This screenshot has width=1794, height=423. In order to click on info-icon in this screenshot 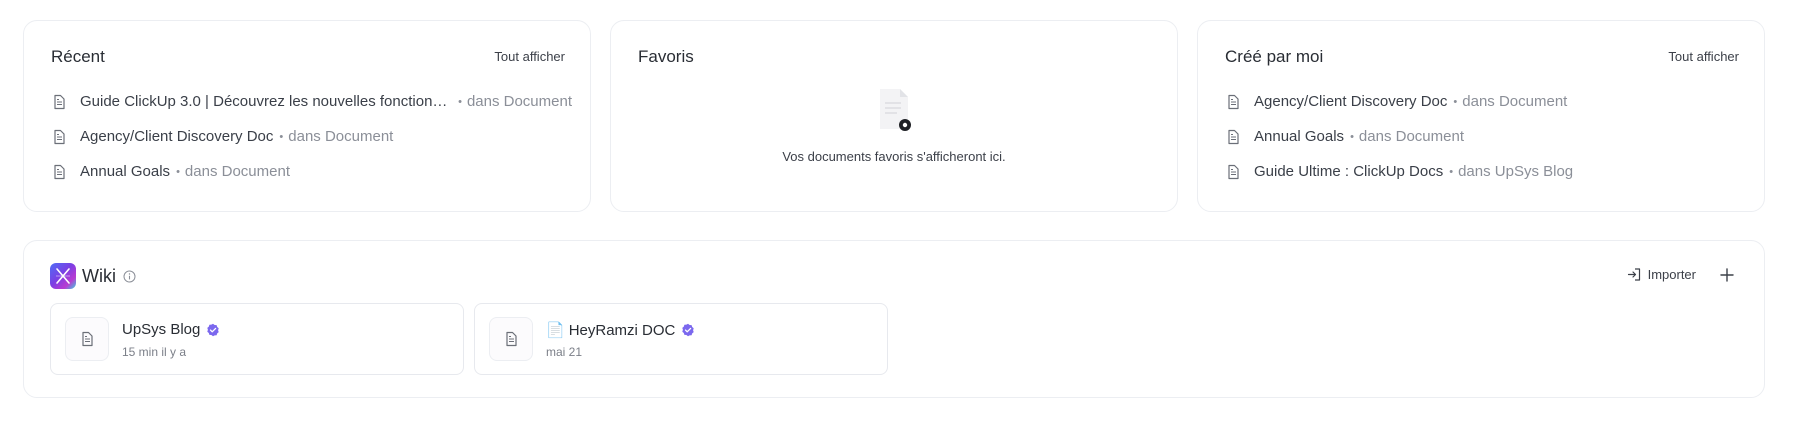, I will do `click(129, 276)`.